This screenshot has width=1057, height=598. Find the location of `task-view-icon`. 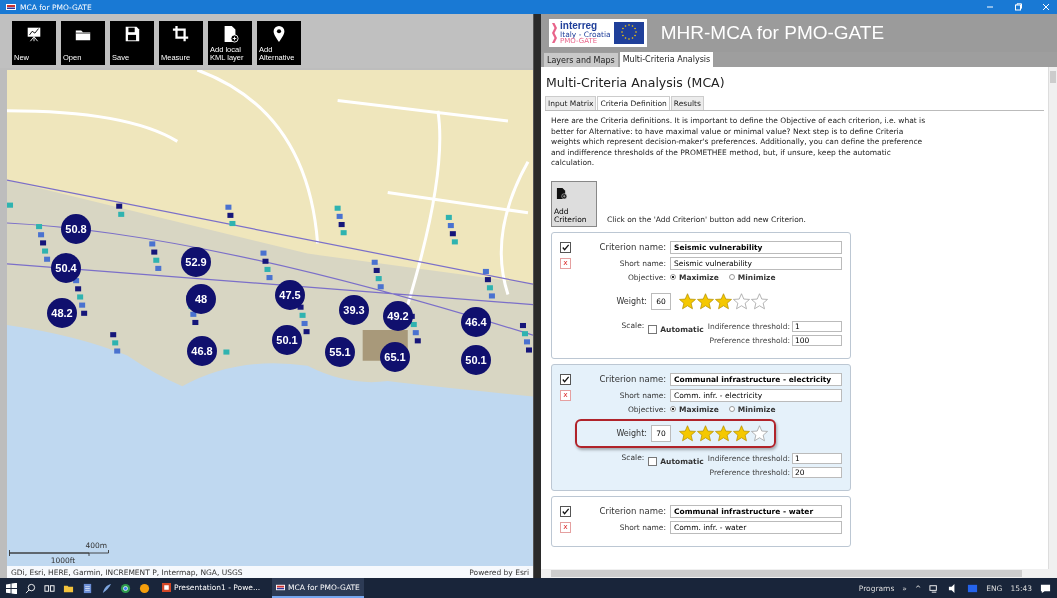

task-view-icon is located at coordinates (49, 588).